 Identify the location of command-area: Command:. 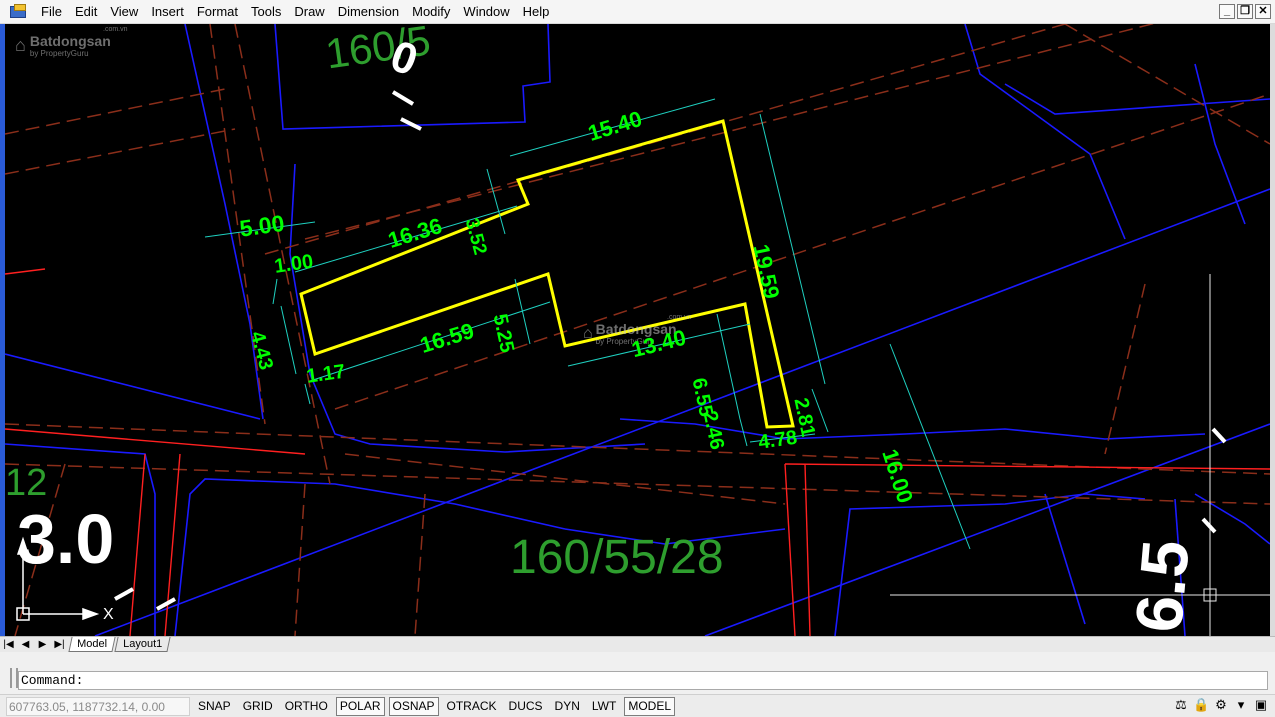
(637, 673).